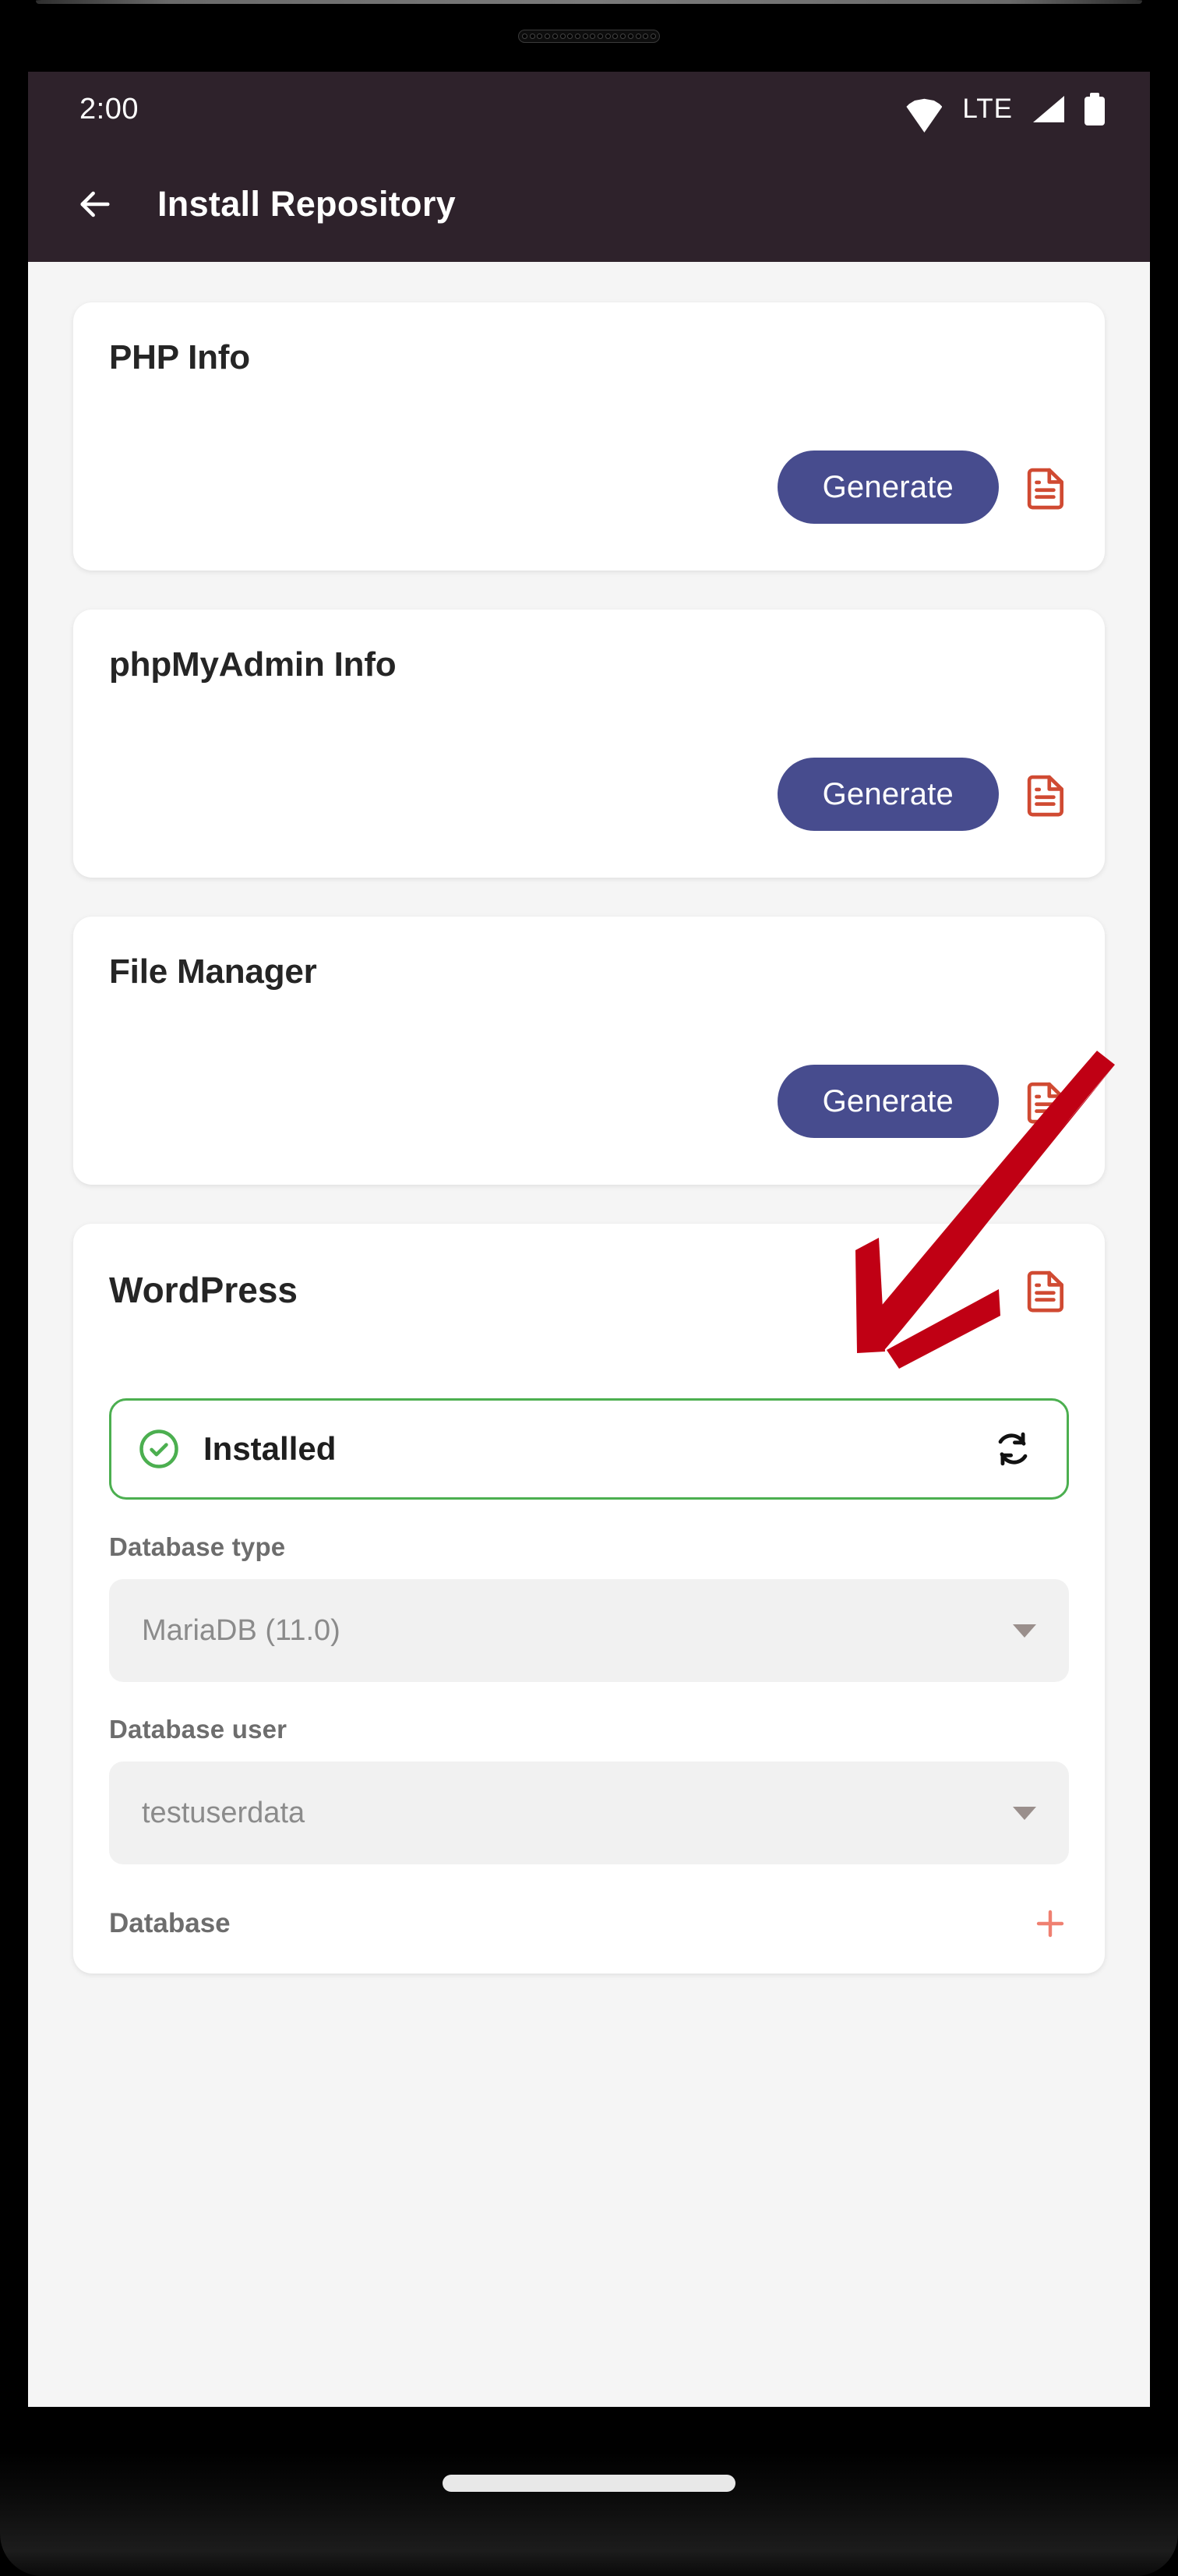 This screenshot has height=2576, width=1178. What do you see at coordinates (589, 1051) in the screenshot?
I see `tool-card-file-manager: File Manager Generate` at bounding box center [589, 1051].